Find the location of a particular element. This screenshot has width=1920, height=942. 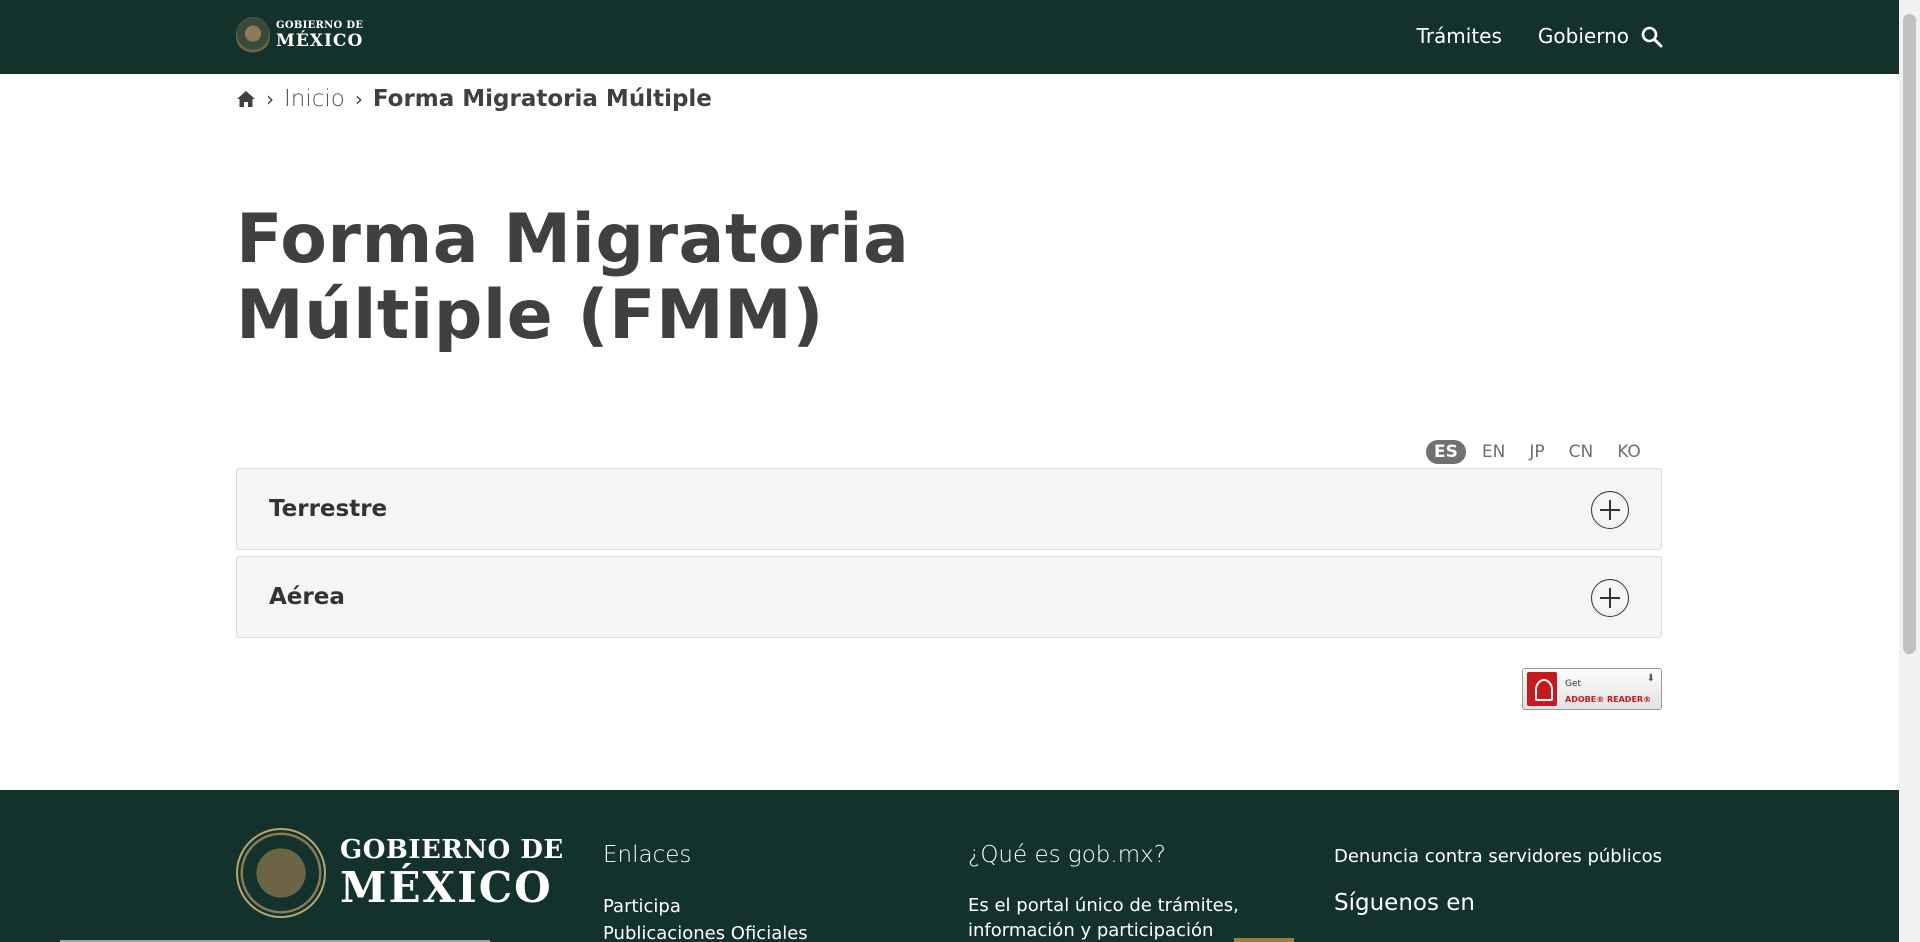

adobe-reader-text: ADOBE® READER® is located at coordinates (1608, 699).